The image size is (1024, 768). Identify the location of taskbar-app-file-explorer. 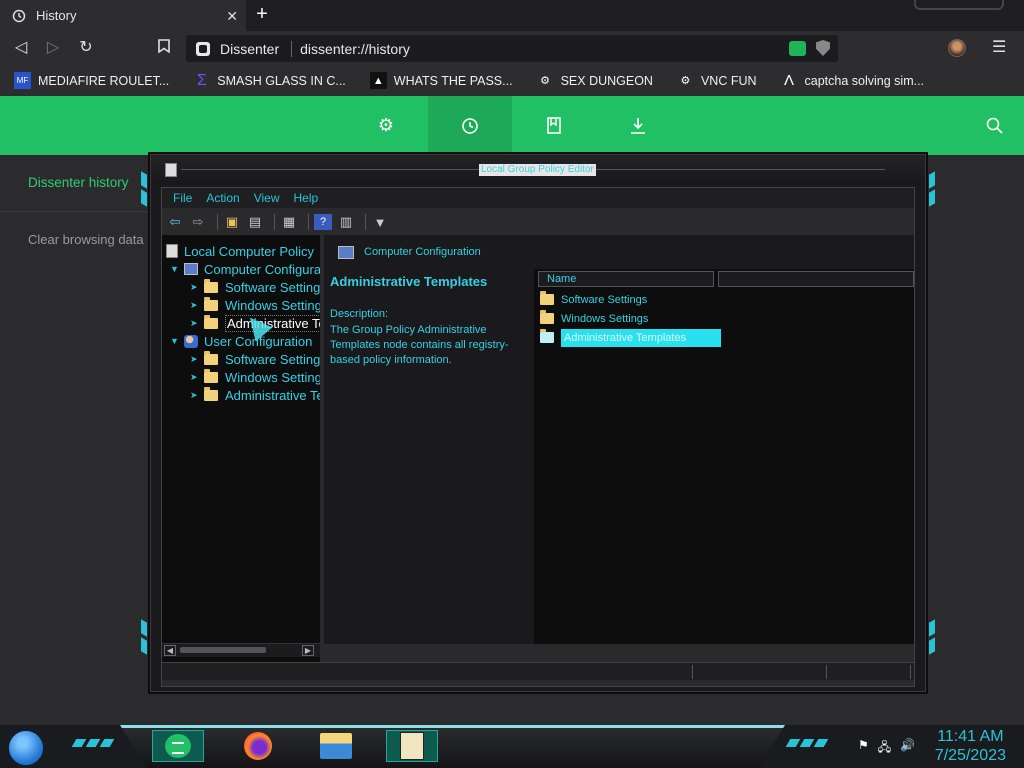
(336, 746).